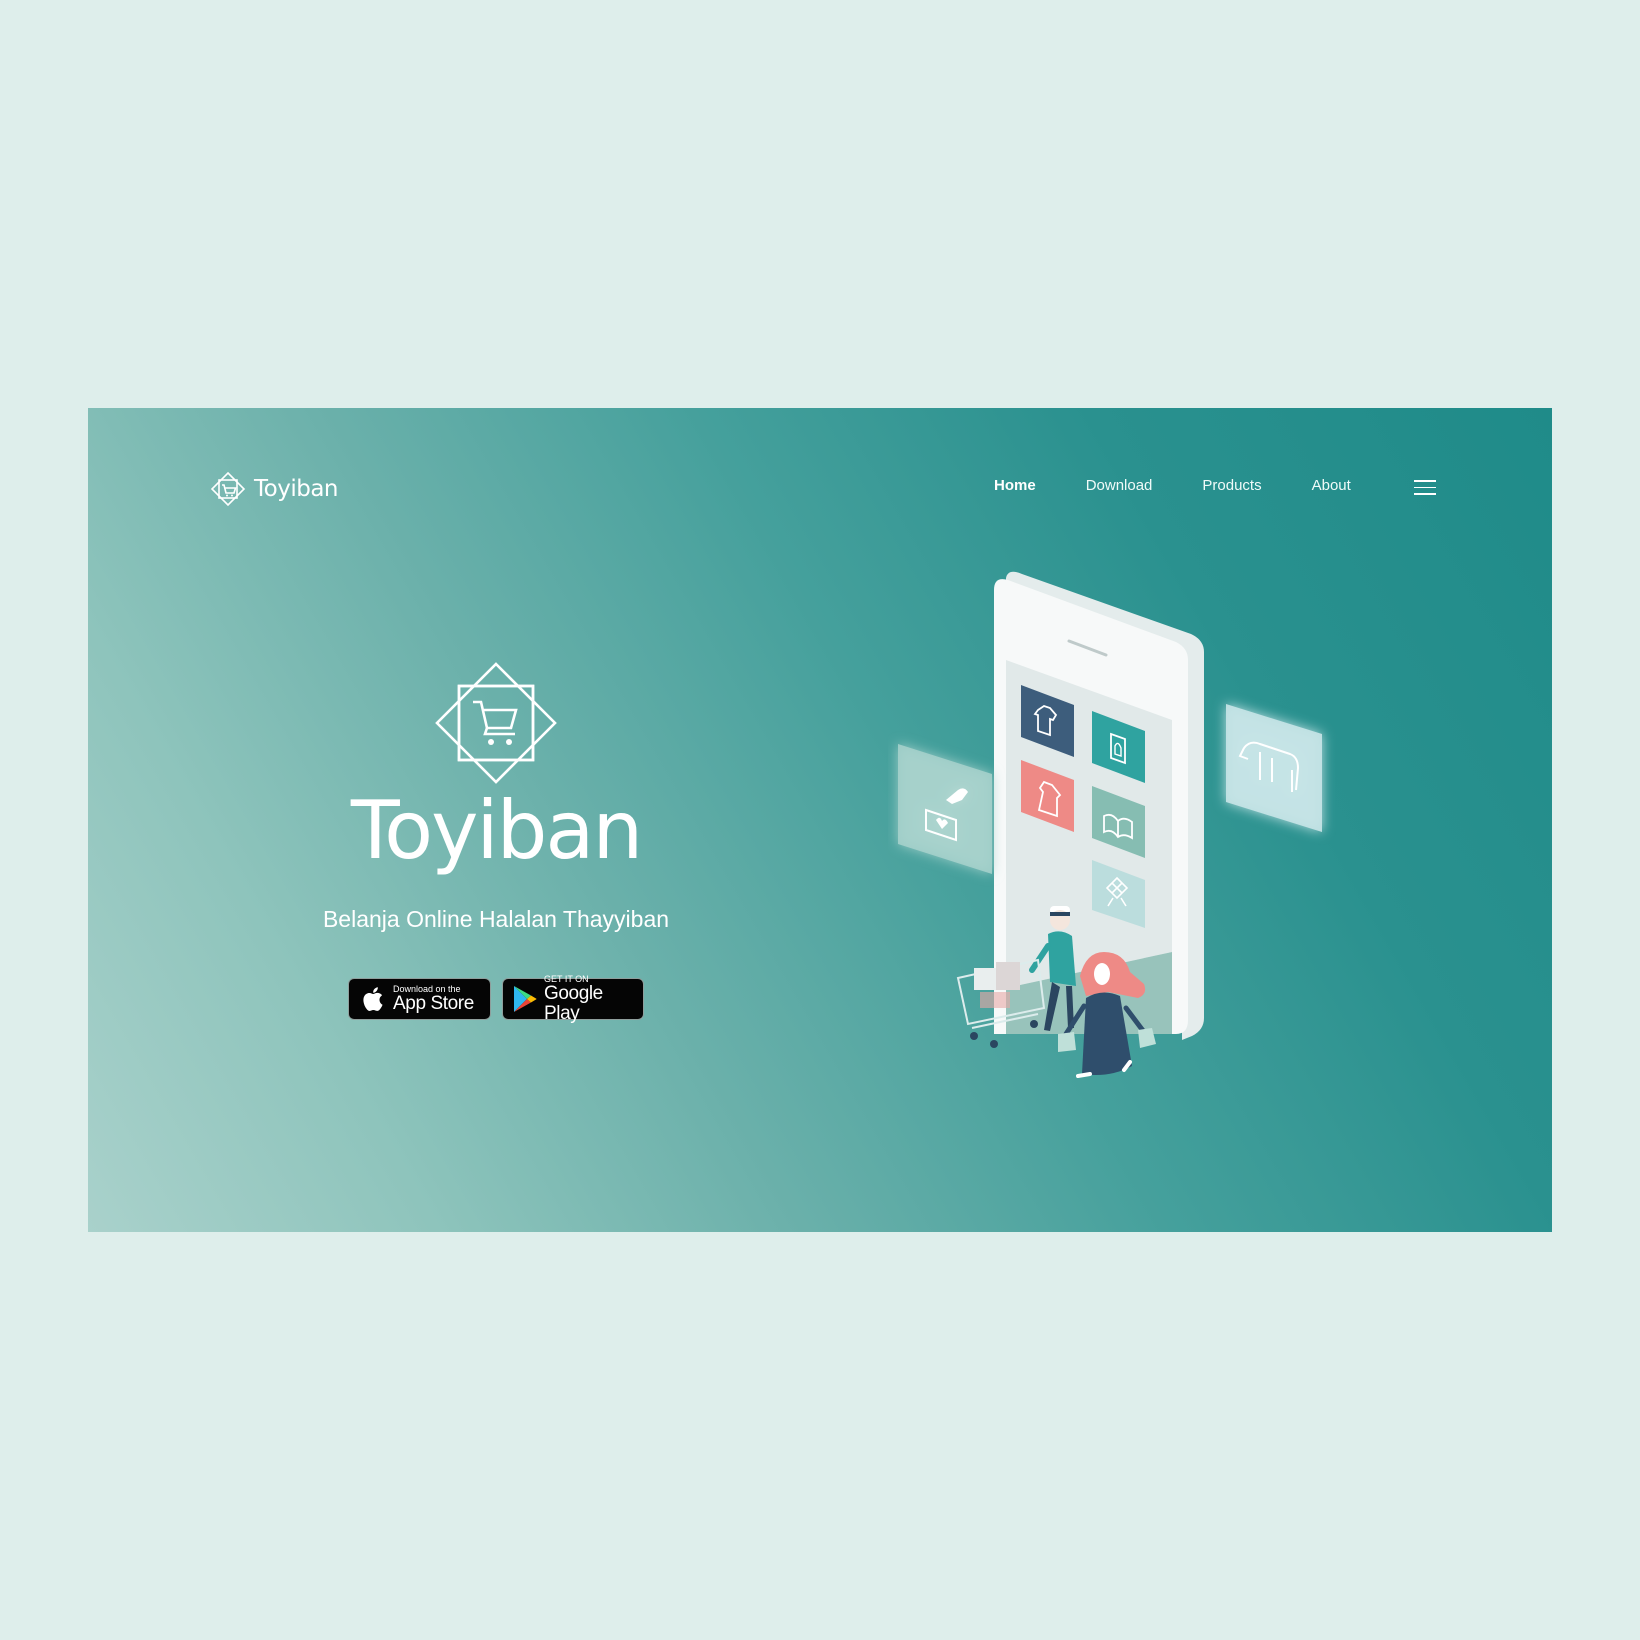 The width and height of the screenshot is (1640, 1640). Describe the element at coordinates (525, 999) in the screenshot. I see `play-triangle-icon` at that location.